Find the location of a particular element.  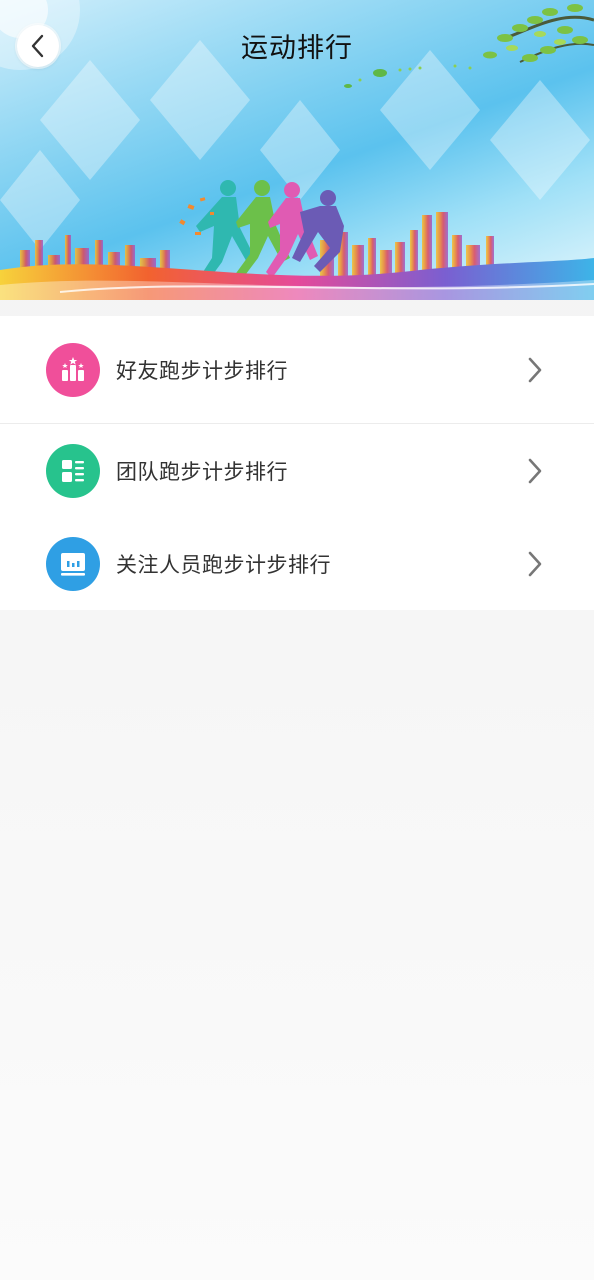

page-title: 运动排行 is located at coordinates (297, 48).